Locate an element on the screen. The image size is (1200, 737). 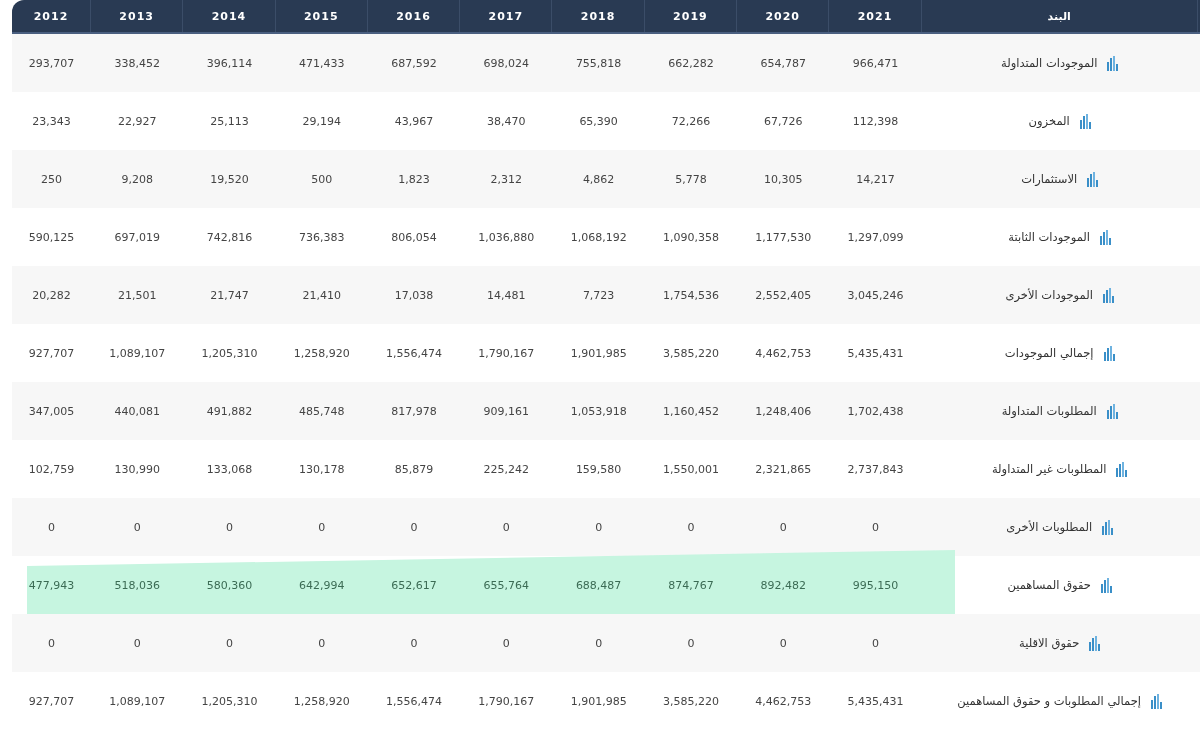
table-cell-text: 966,471 is located at coordinates (875, 63).